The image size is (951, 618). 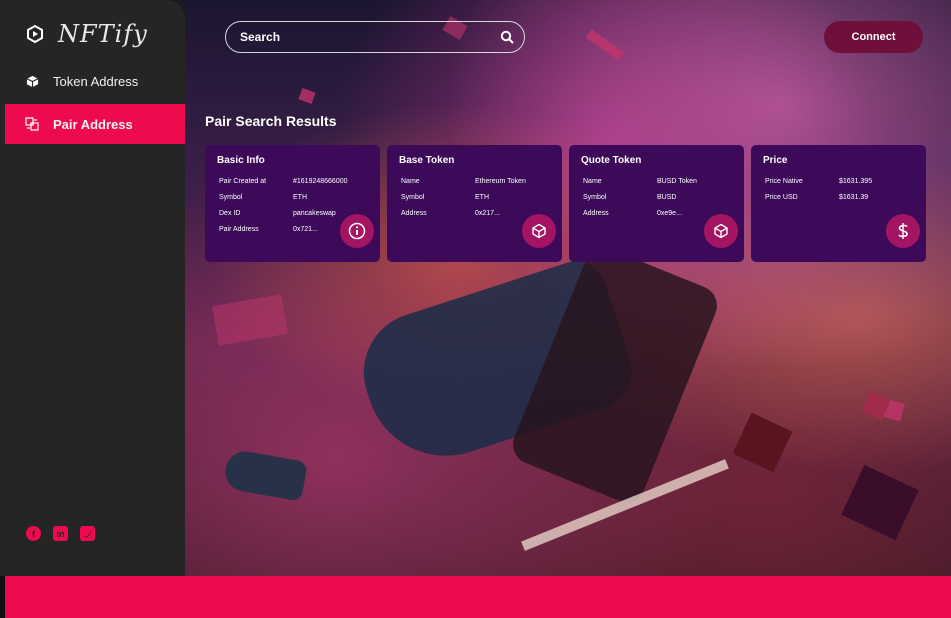 I want to click on row-value: BUSD Token, so click(x=677, y=181).